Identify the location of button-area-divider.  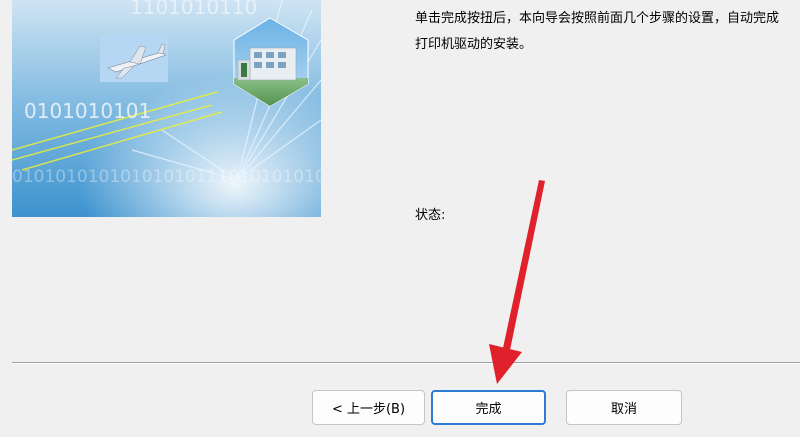
(406, 363).